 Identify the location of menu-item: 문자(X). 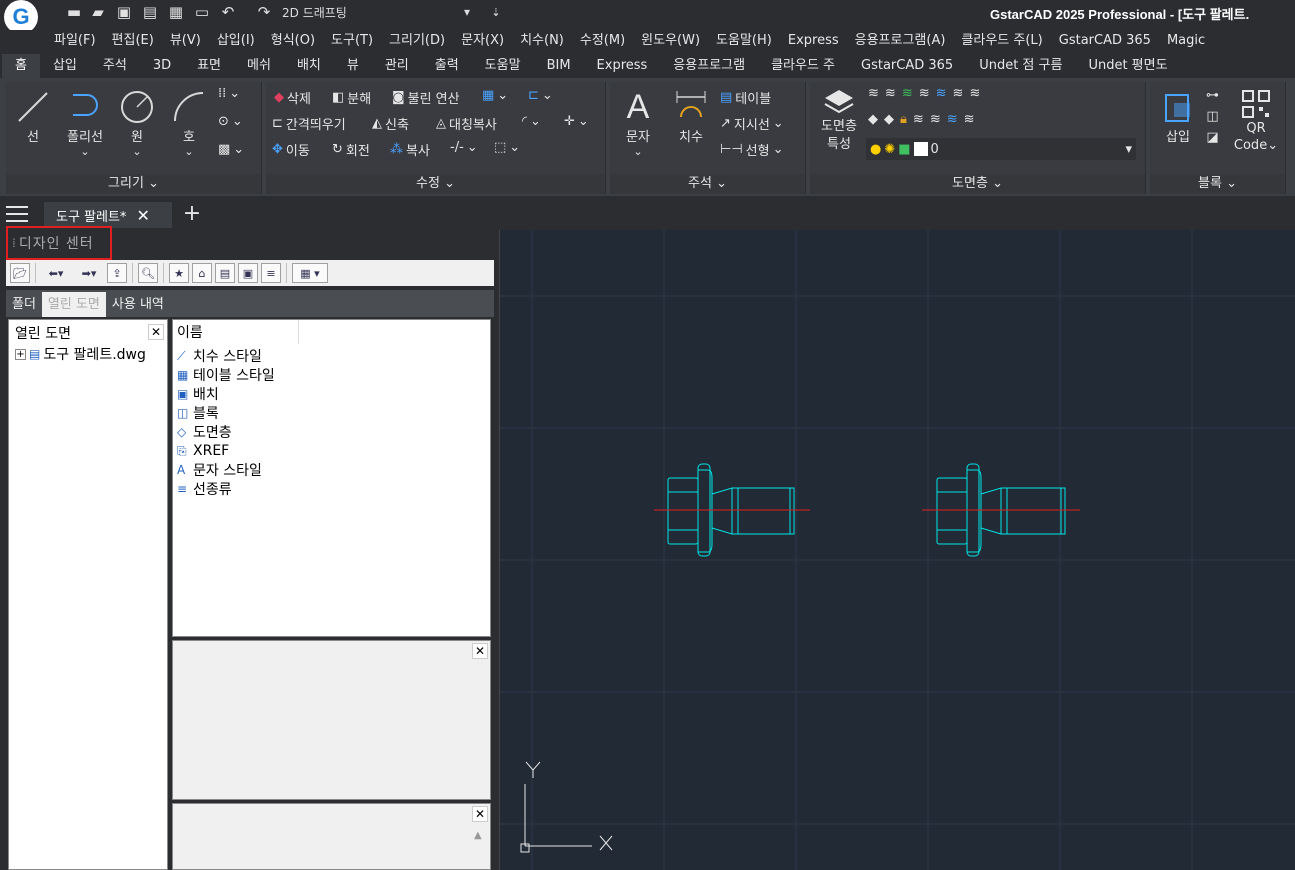
(482, 41).